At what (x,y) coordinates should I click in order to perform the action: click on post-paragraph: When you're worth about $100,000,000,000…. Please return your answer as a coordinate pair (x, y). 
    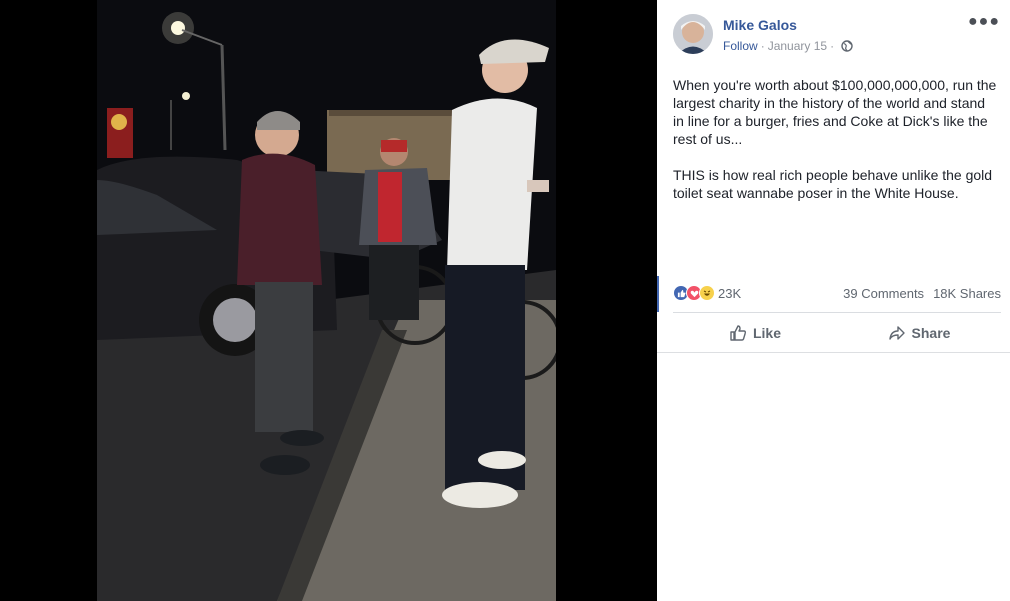
    Looking at the image, I should click on (835, 112).